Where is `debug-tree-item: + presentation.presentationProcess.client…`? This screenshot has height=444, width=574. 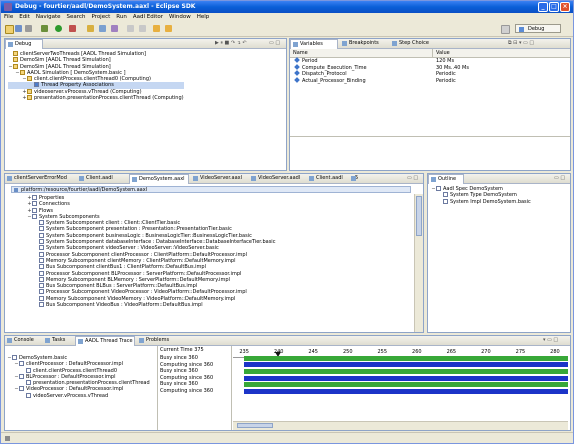
debug-tree-item: + presentation.presentationProcess.client… is located at coordinates (96, 98).